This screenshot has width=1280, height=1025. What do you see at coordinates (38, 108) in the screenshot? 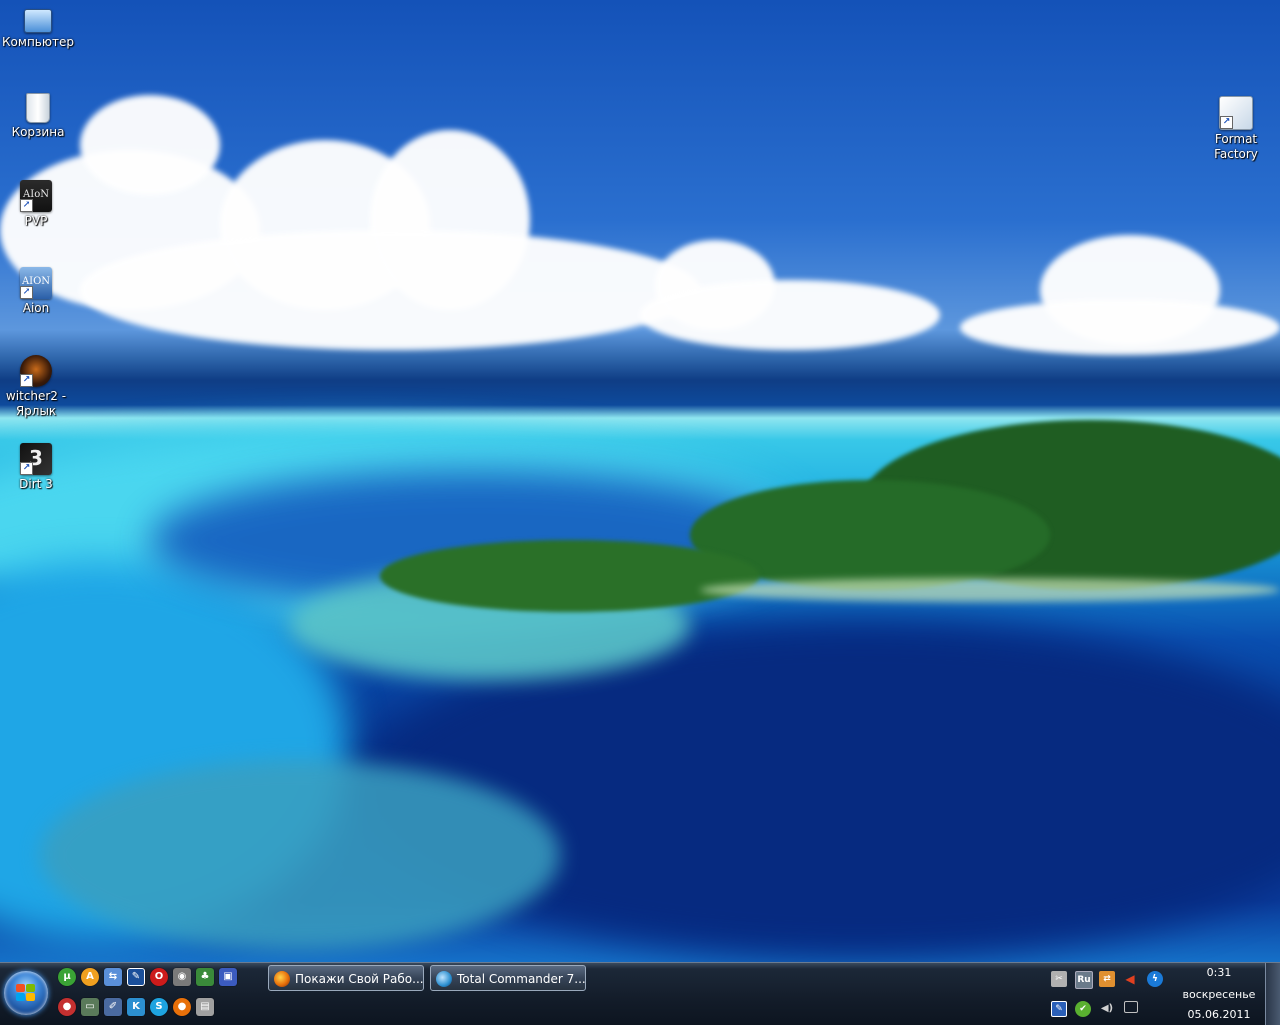
I see `recycle-bin-icon` at bounding box center [38, 108].